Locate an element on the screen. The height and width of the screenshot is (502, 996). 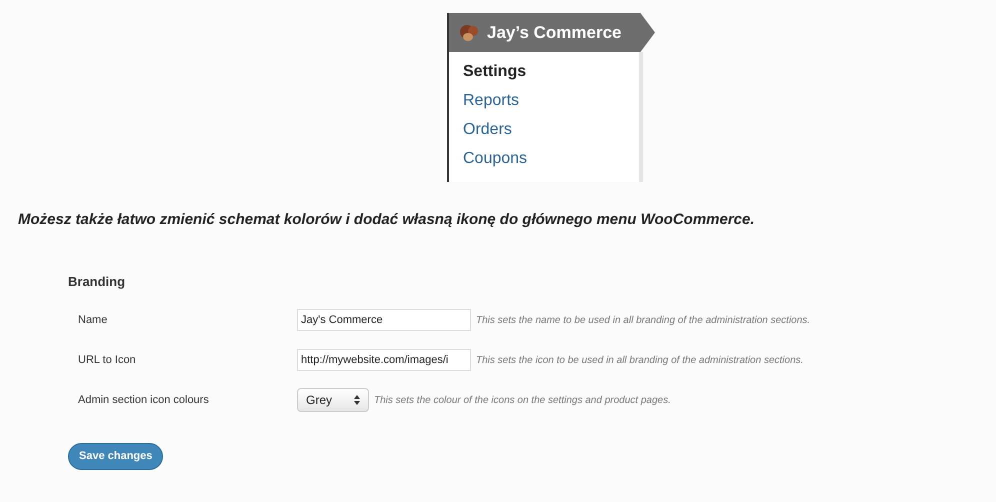
section-heading: Branding is located at coordinates (97, 281).